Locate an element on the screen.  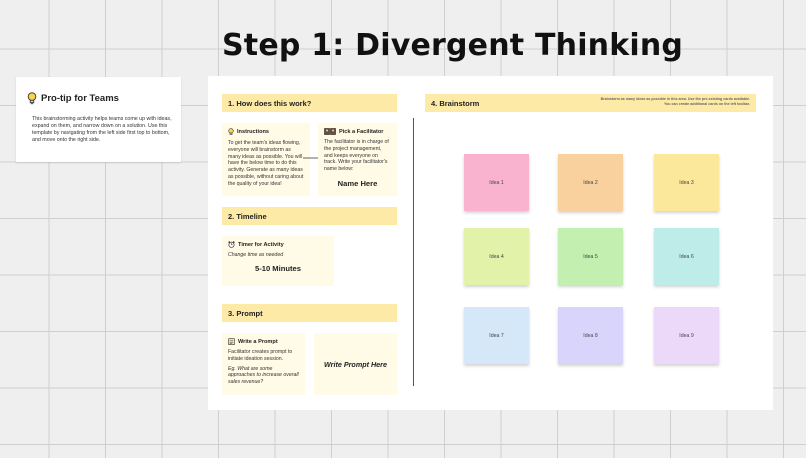
people-icon is located at coordinates (330, 131).